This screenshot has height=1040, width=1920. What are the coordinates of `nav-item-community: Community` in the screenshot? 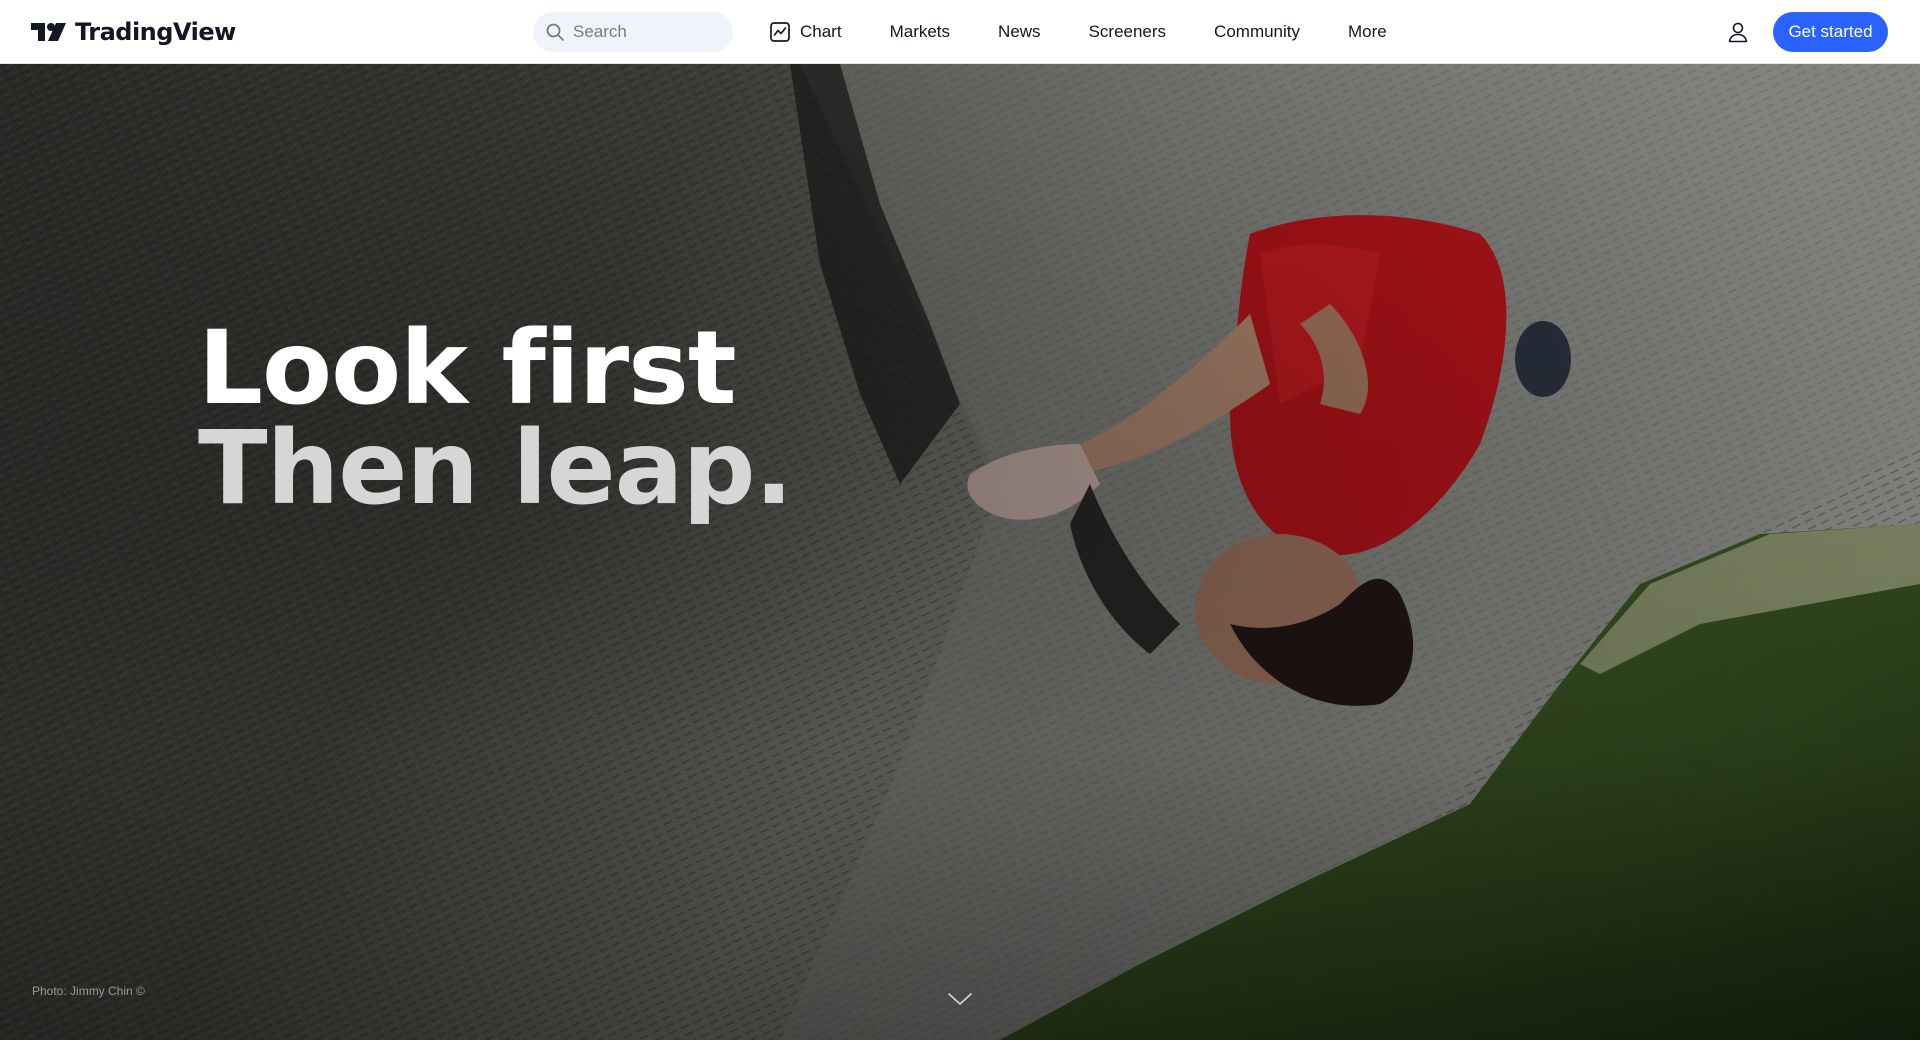 It's located at (1257, 32).